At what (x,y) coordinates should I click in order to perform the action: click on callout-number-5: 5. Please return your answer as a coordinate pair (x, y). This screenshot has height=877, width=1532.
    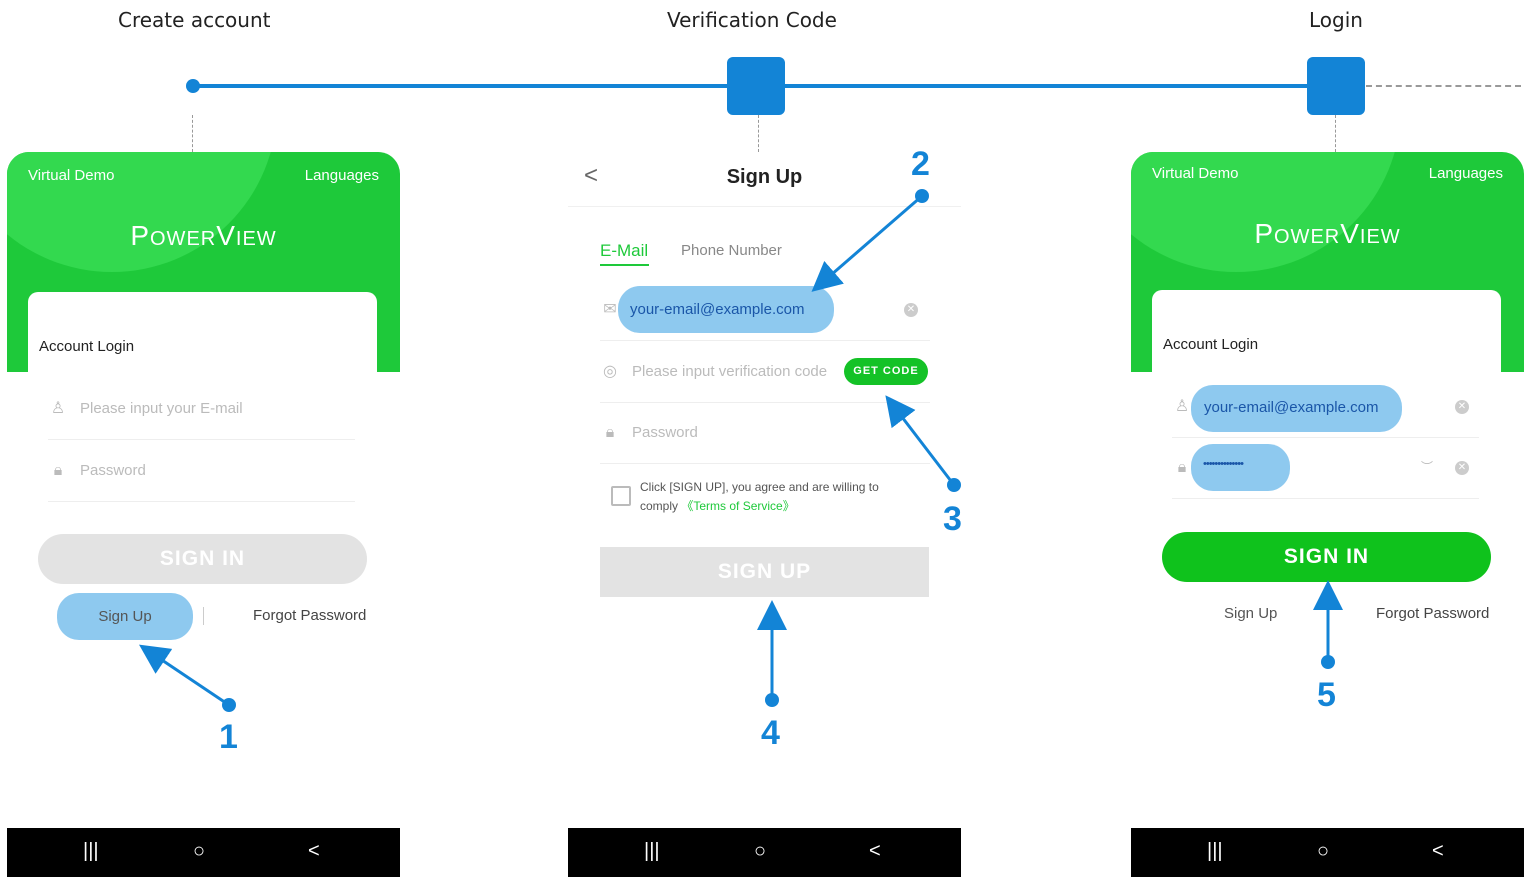
    Looking at the image, I should click on (1326, 695).